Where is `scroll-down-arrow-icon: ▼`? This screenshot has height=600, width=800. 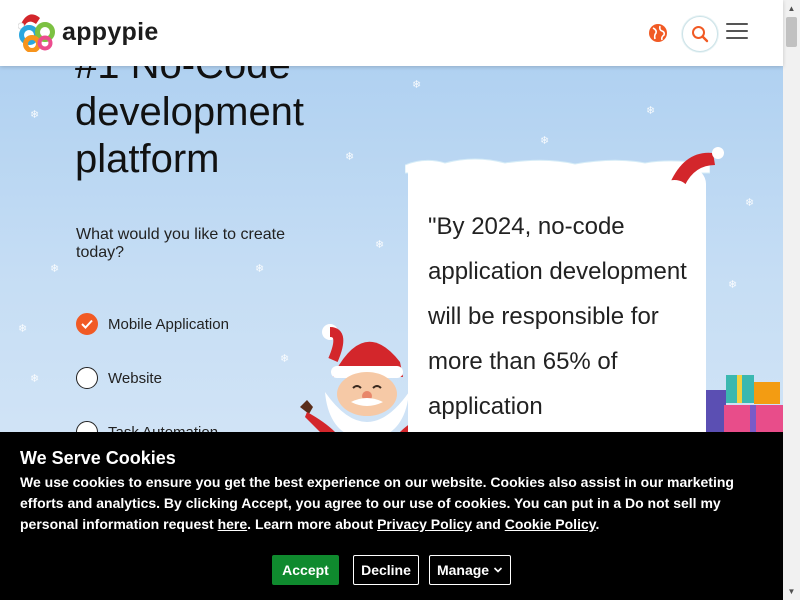
scroll-down-arrow-icon: ▼ is located at coordinates (791, 591).